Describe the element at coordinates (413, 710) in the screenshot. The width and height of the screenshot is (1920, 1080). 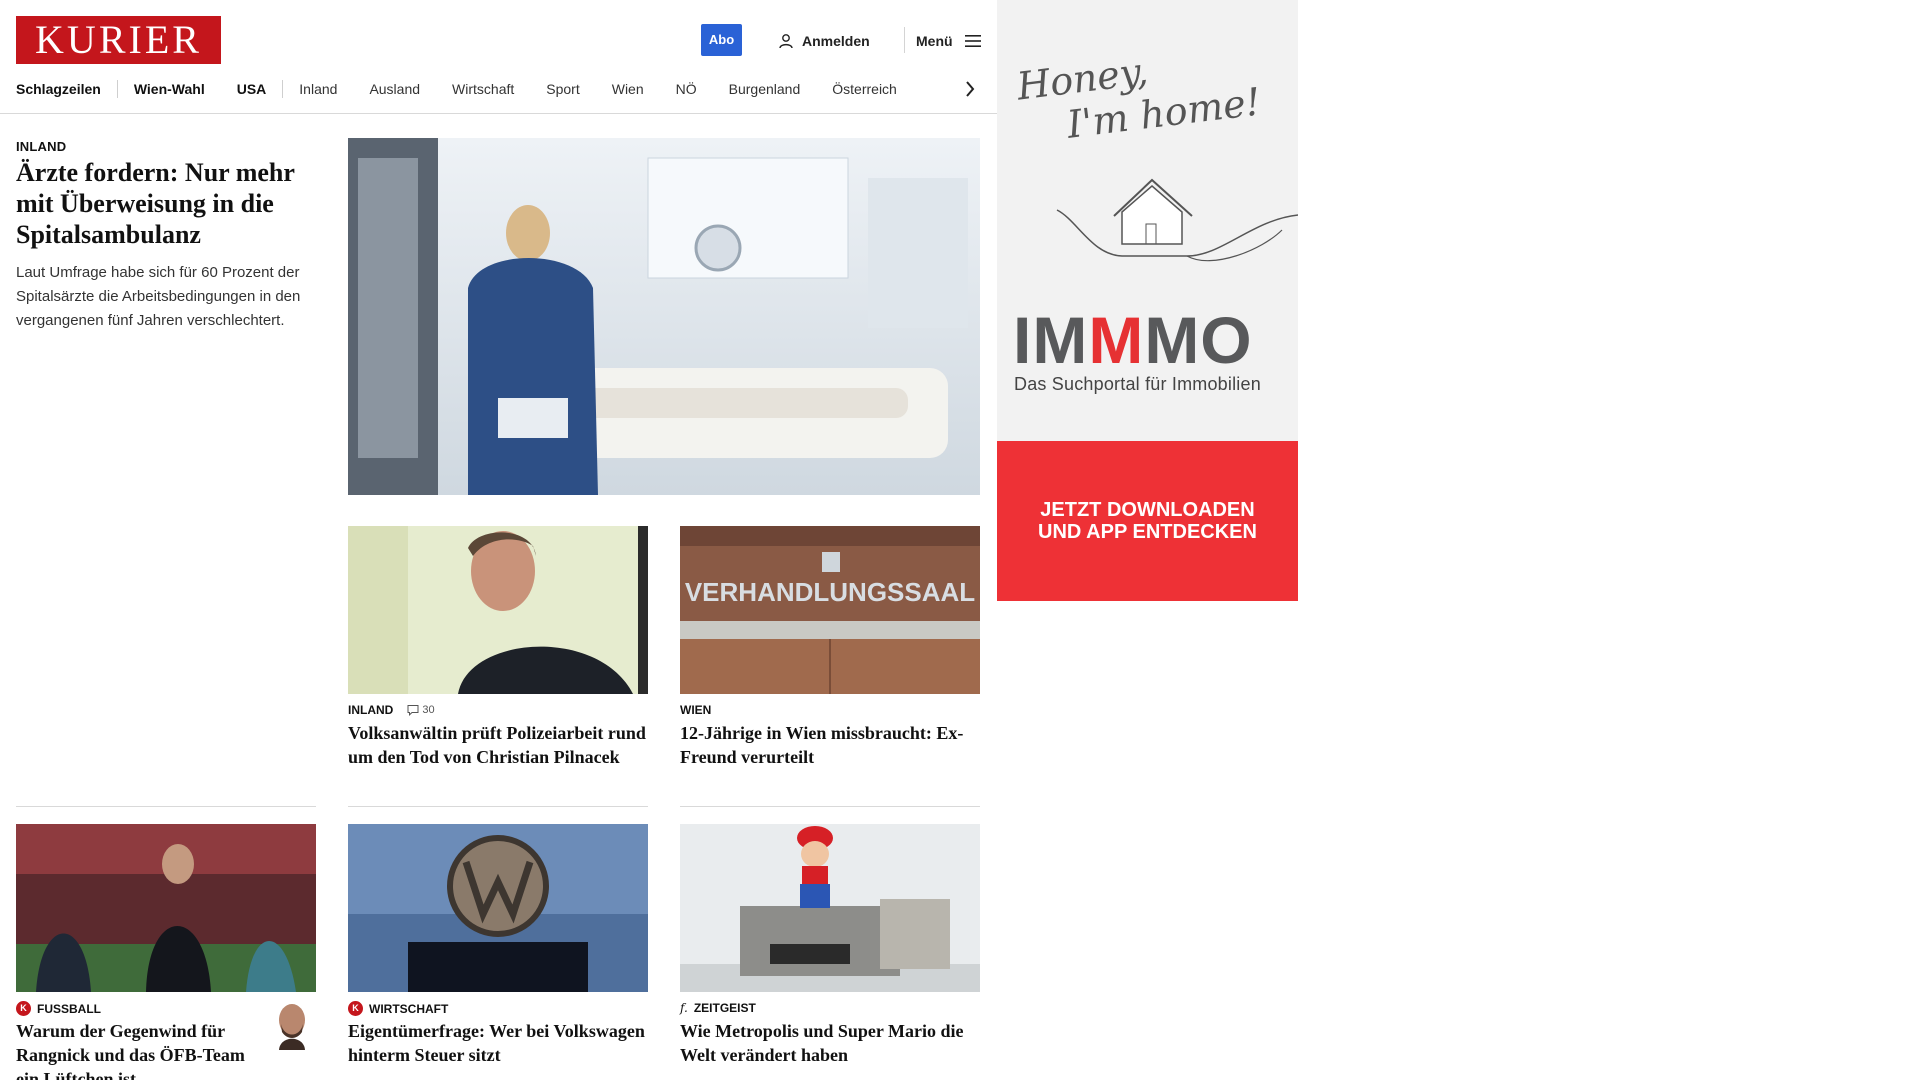
I see `comment-icon` at that location.